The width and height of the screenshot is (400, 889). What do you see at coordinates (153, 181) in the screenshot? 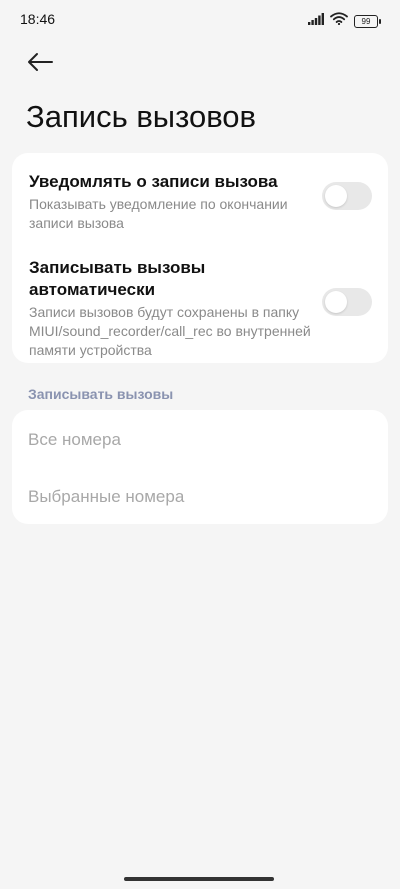
I see `notify-setting-title: Уведомлять о записи вызова` at bounding box center [153, 181].